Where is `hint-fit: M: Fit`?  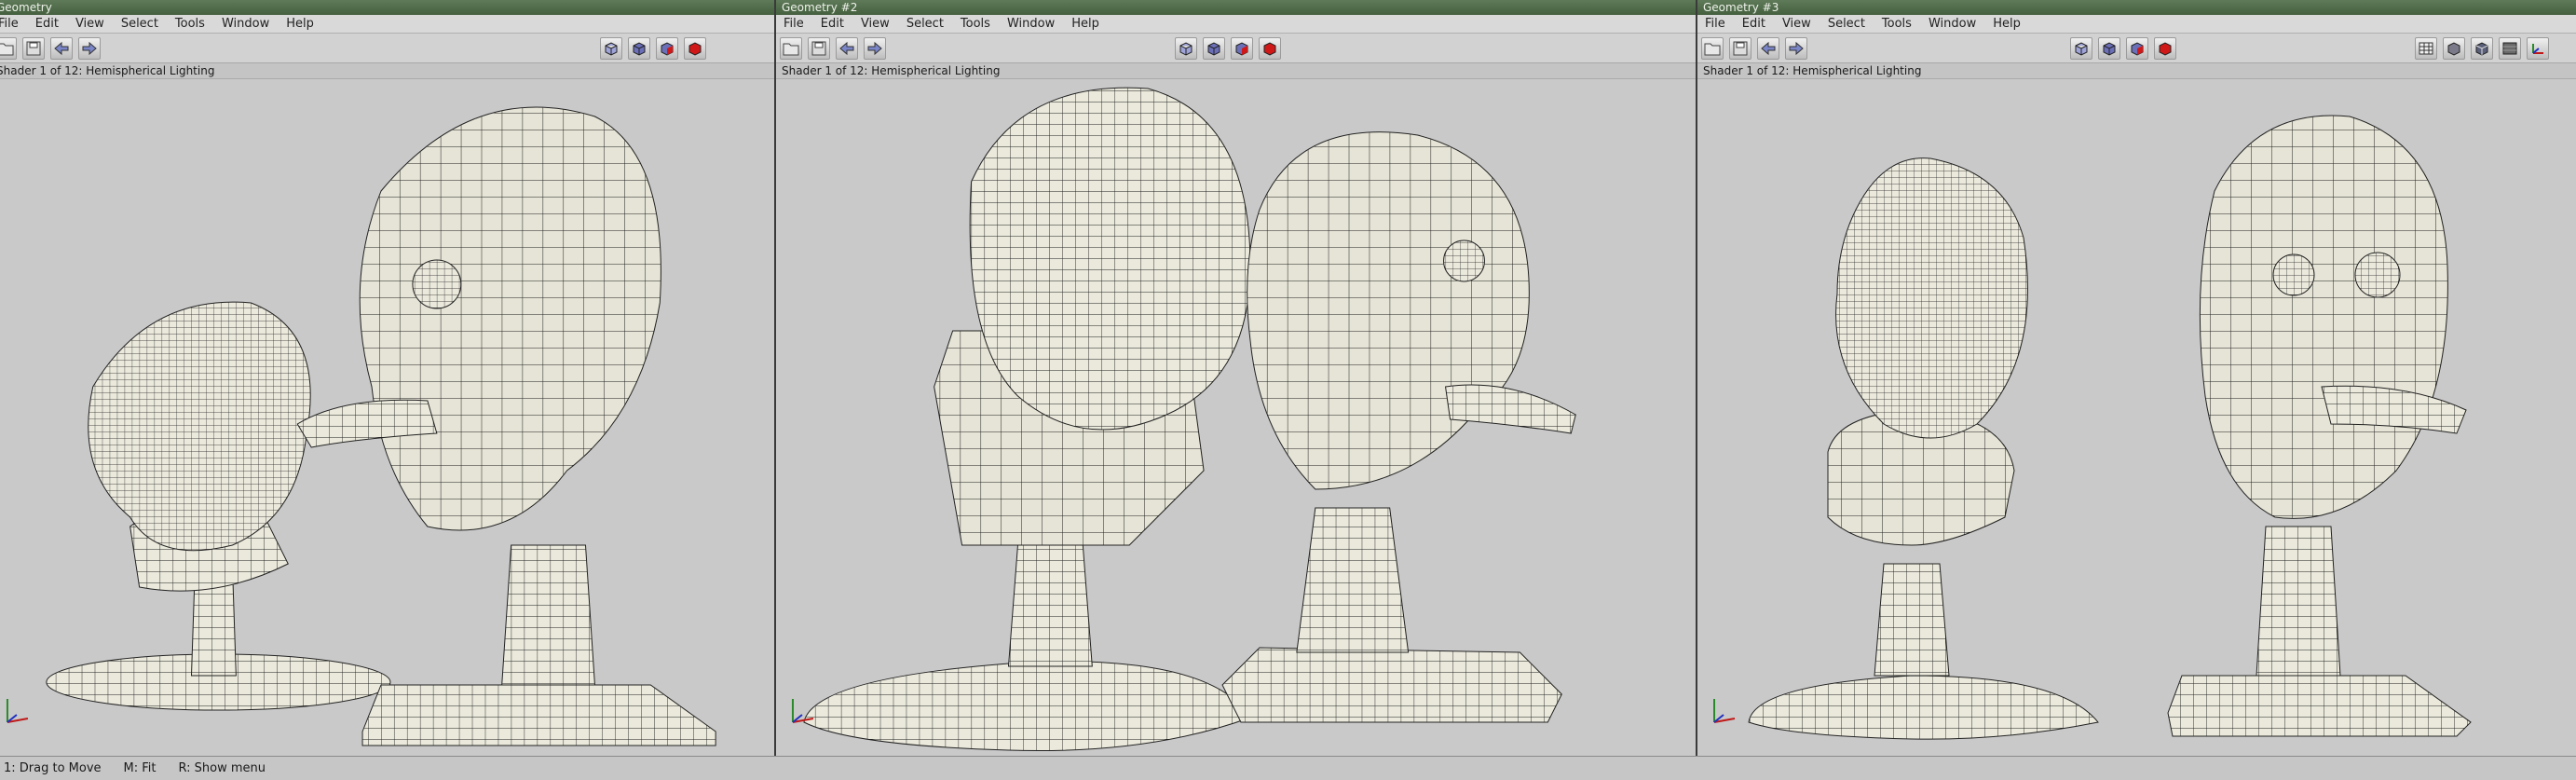 hint-fit: M: Fit is located at coordinates (140, 768).